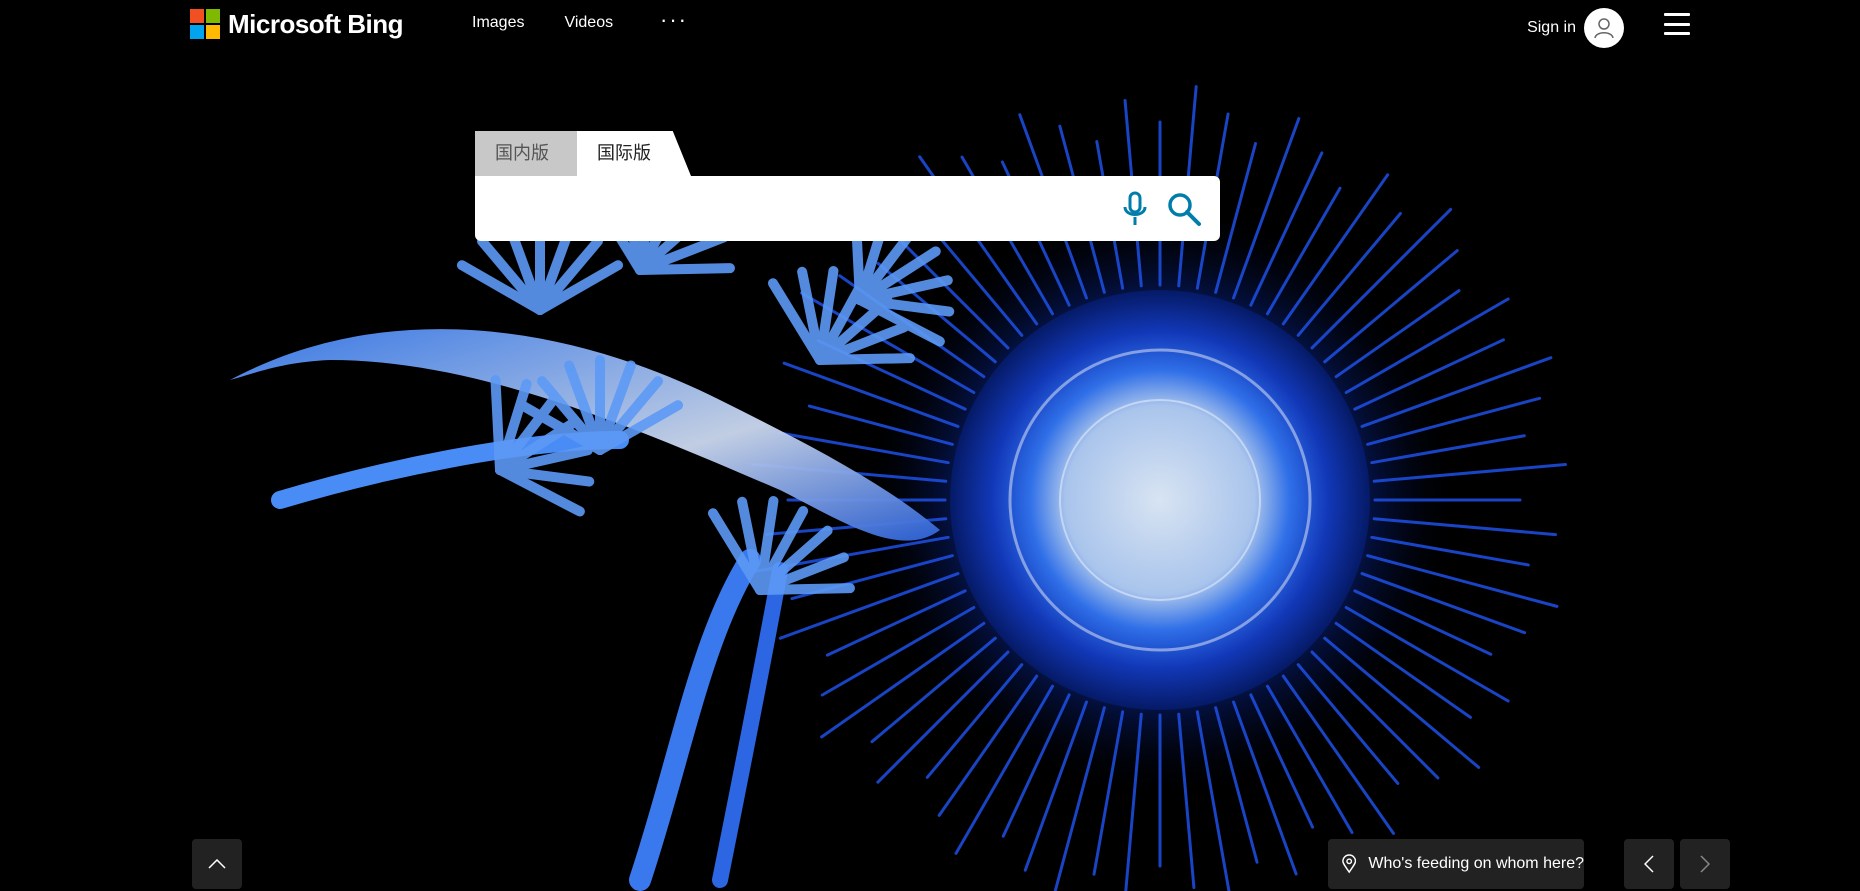 The image size is (1860, 891). I want to click on more-menu-button: ···, so click(674, 20).